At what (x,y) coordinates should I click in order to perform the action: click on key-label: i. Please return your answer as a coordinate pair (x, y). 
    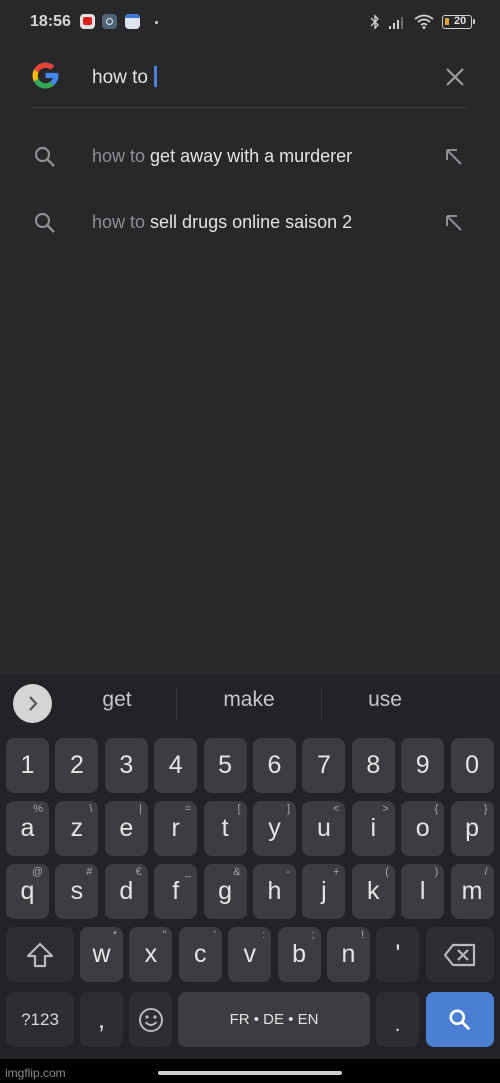
    Looking at the image, I should click on (373, 828).